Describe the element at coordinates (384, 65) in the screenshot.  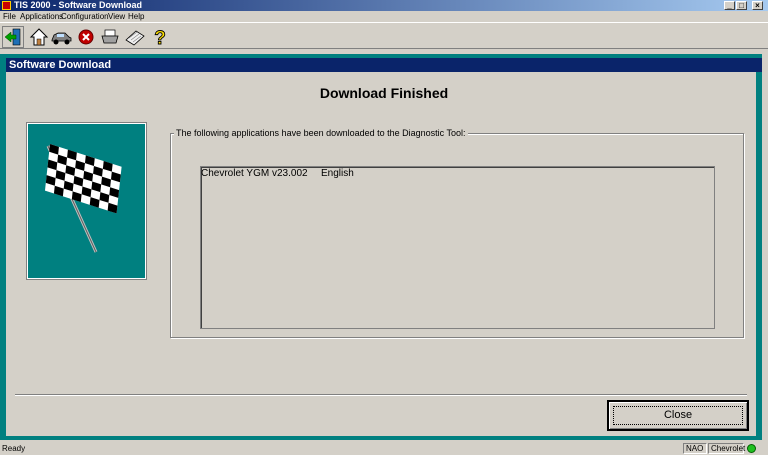
I see `panel-header: Software Download` at that location.